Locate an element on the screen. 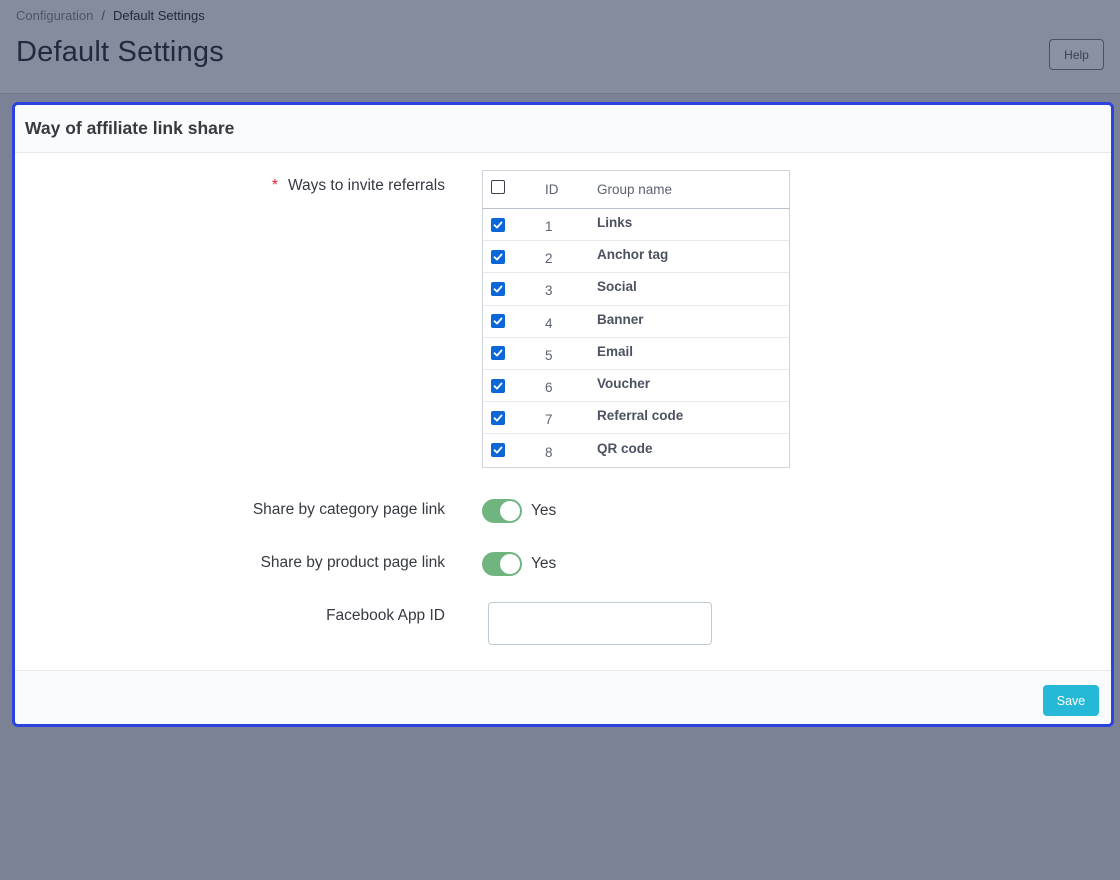  row-id: 2 is located at coordinates (549, 259).